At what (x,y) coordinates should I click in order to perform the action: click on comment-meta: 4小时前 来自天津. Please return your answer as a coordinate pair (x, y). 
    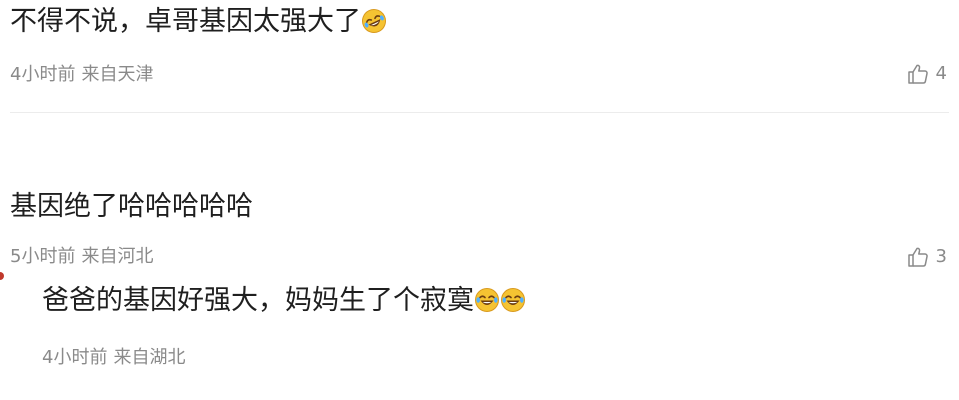
    Looking at the image, I should click on (81, 75).